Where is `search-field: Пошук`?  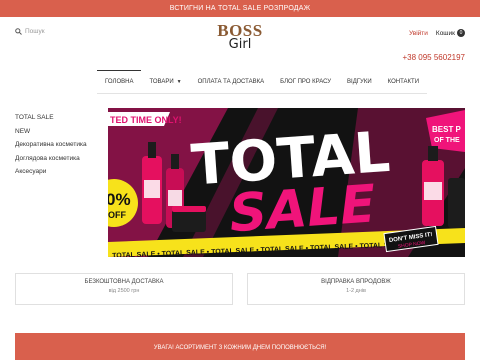
search-field: Пошук is located at coordinates (30, 31).